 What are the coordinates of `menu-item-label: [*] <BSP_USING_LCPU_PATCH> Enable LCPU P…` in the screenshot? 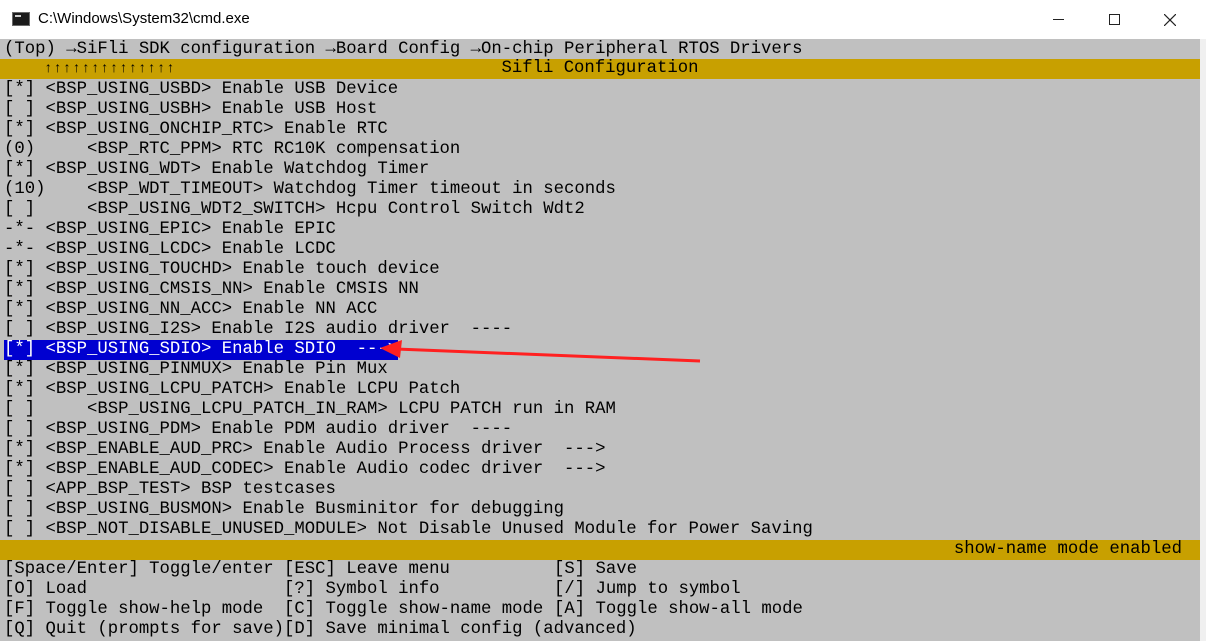 It's located at (232, 389).